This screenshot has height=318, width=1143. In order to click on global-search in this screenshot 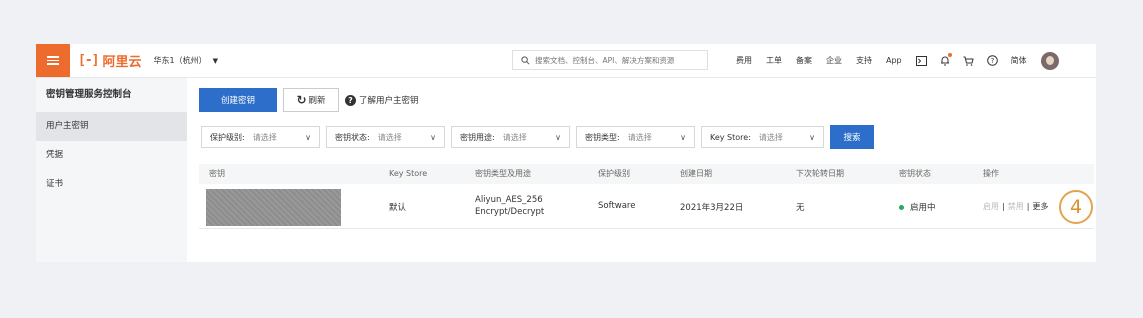, I will do `click(610, 60)`.